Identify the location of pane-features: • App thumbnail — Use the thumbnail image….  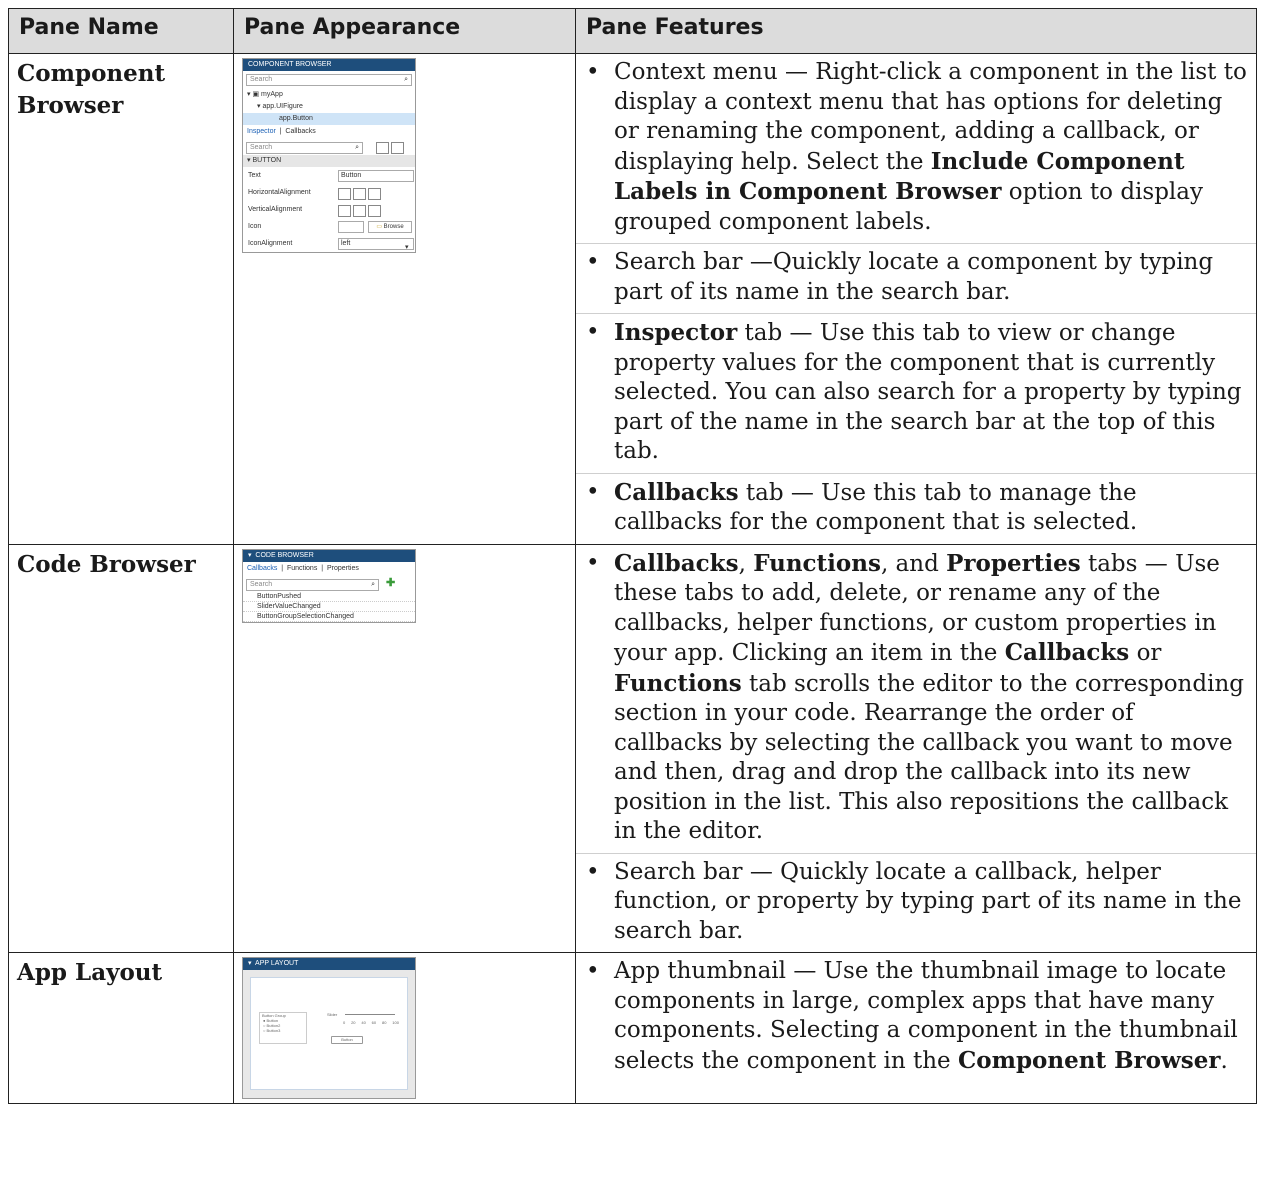
(916, 1028).